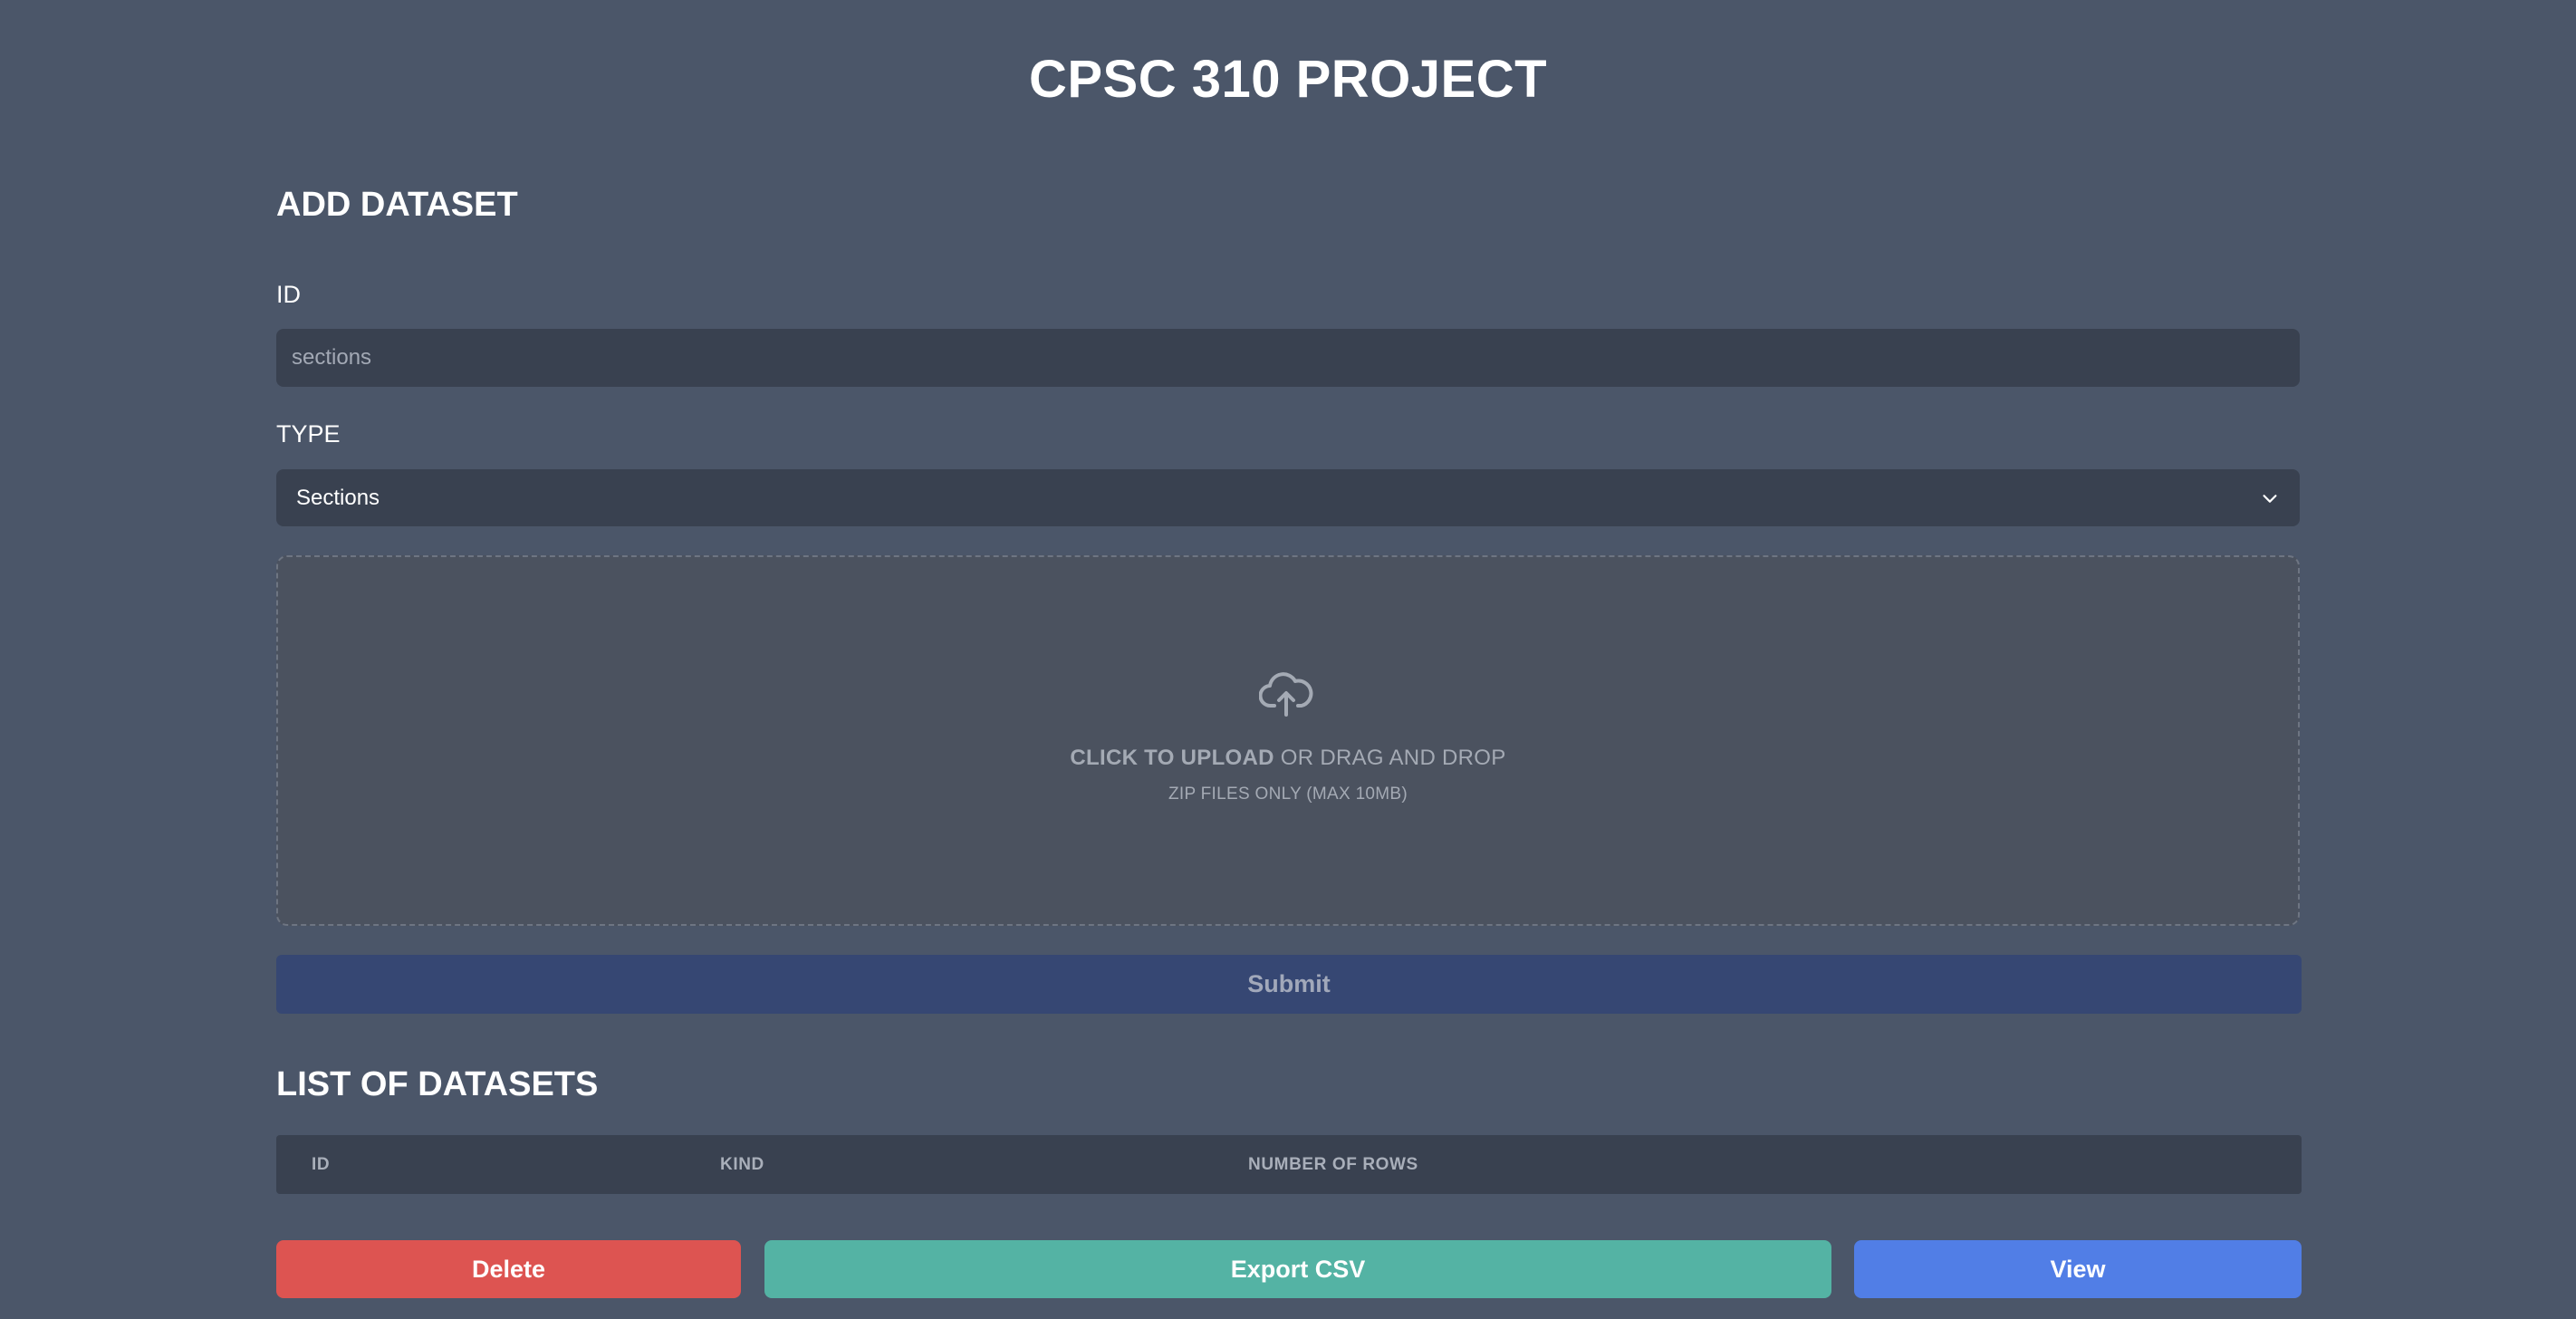  I want to click on export-csv-button: Export CSV, so click(1297, 1269).